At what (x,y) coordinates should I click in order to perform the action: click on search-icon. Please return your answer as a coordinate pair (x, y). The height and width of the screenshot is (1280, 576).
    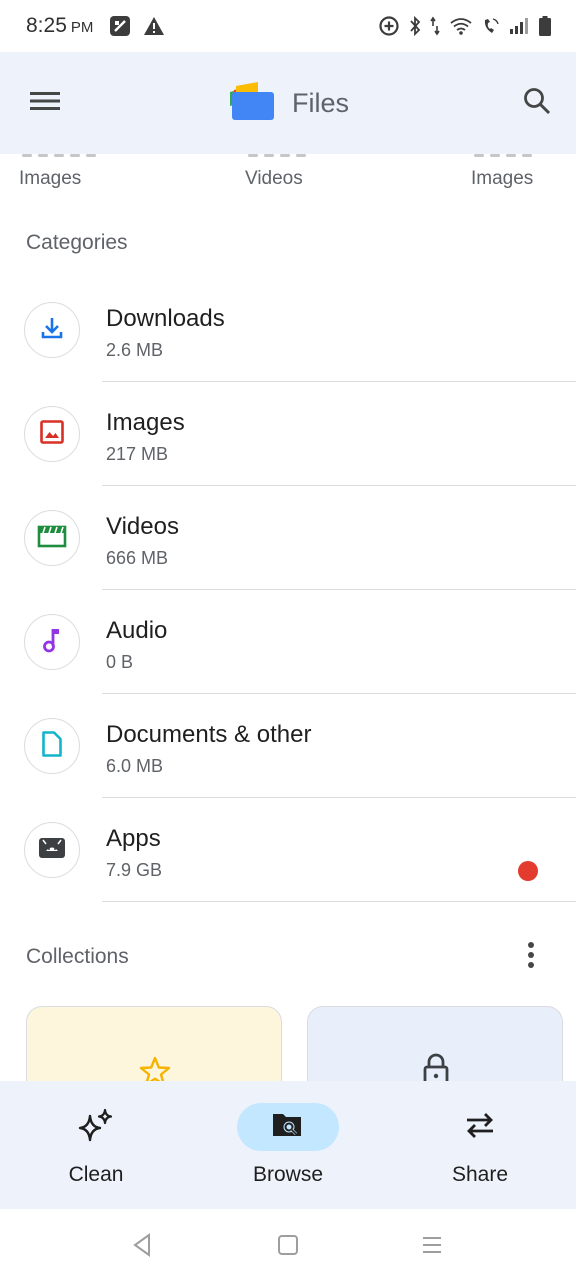
    Looking at the image, I should click on (537, 103).